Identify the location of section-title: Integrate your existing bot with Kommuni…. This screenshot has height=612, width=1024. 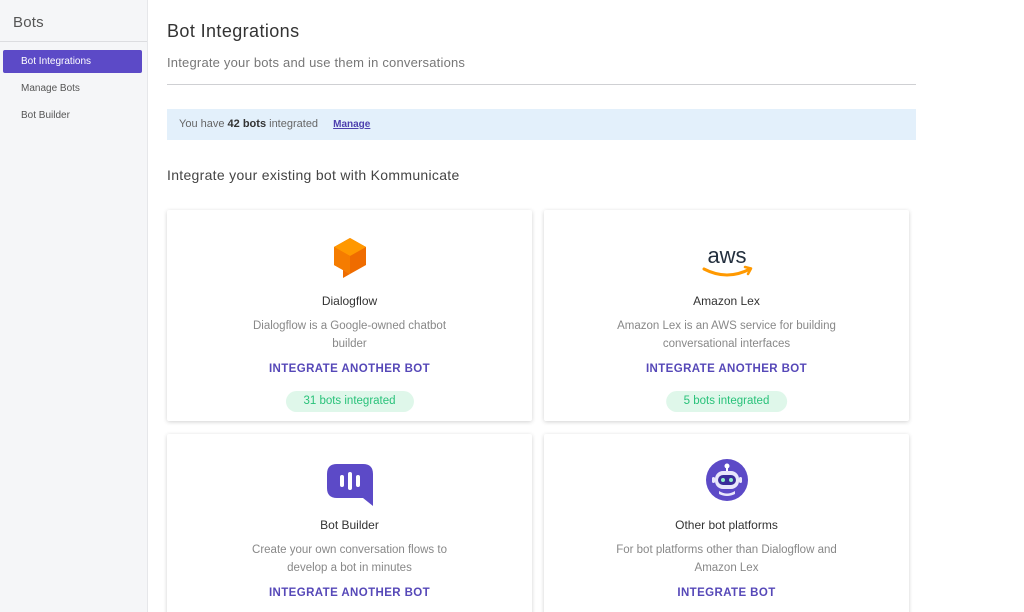
(313, 175).